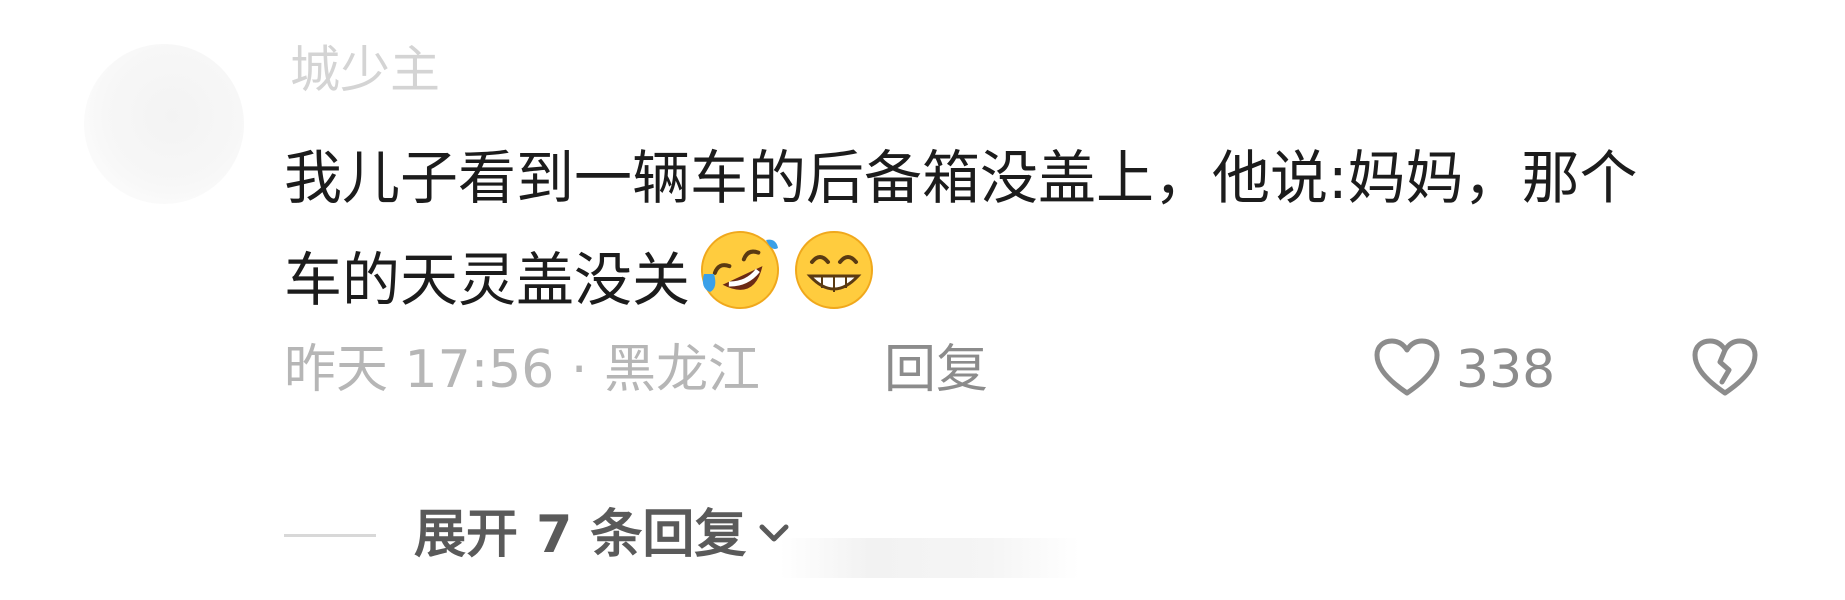 This screenshot has height=600, width=1845. I want to click on like-button: 338, so click(1464, 370).